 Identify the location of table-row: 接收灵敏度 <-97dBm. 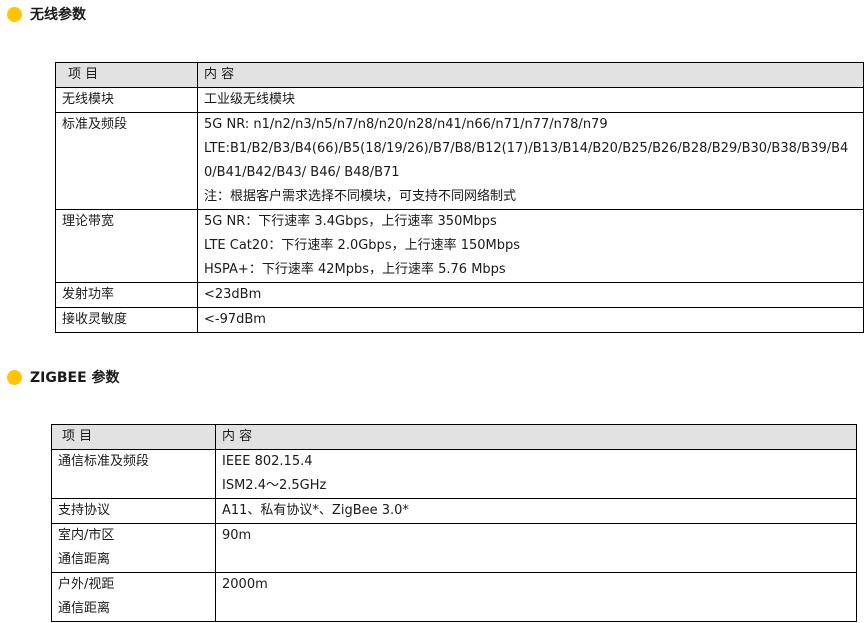
(459, 320).